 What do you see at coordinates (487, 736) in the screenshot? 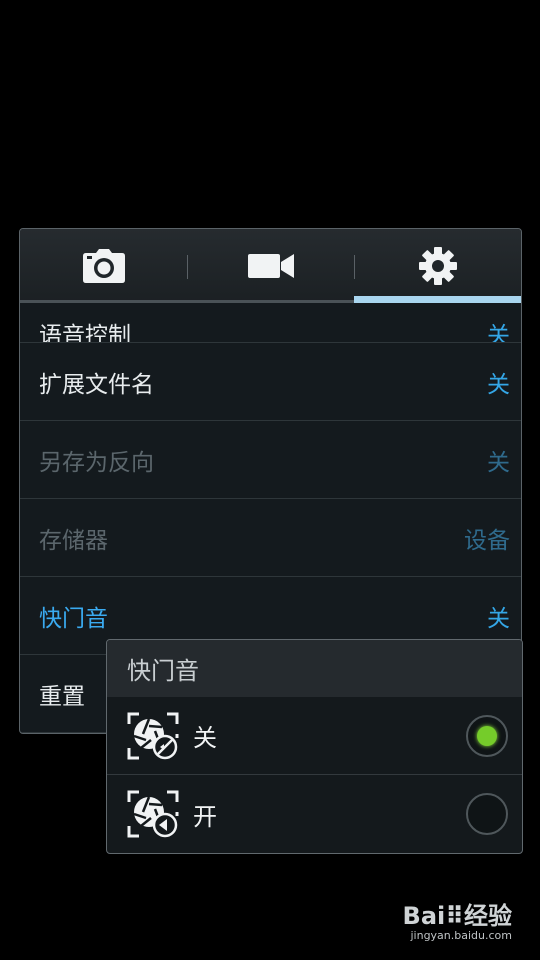
I see `radio-button-checked` at bounding box center [487, 736].